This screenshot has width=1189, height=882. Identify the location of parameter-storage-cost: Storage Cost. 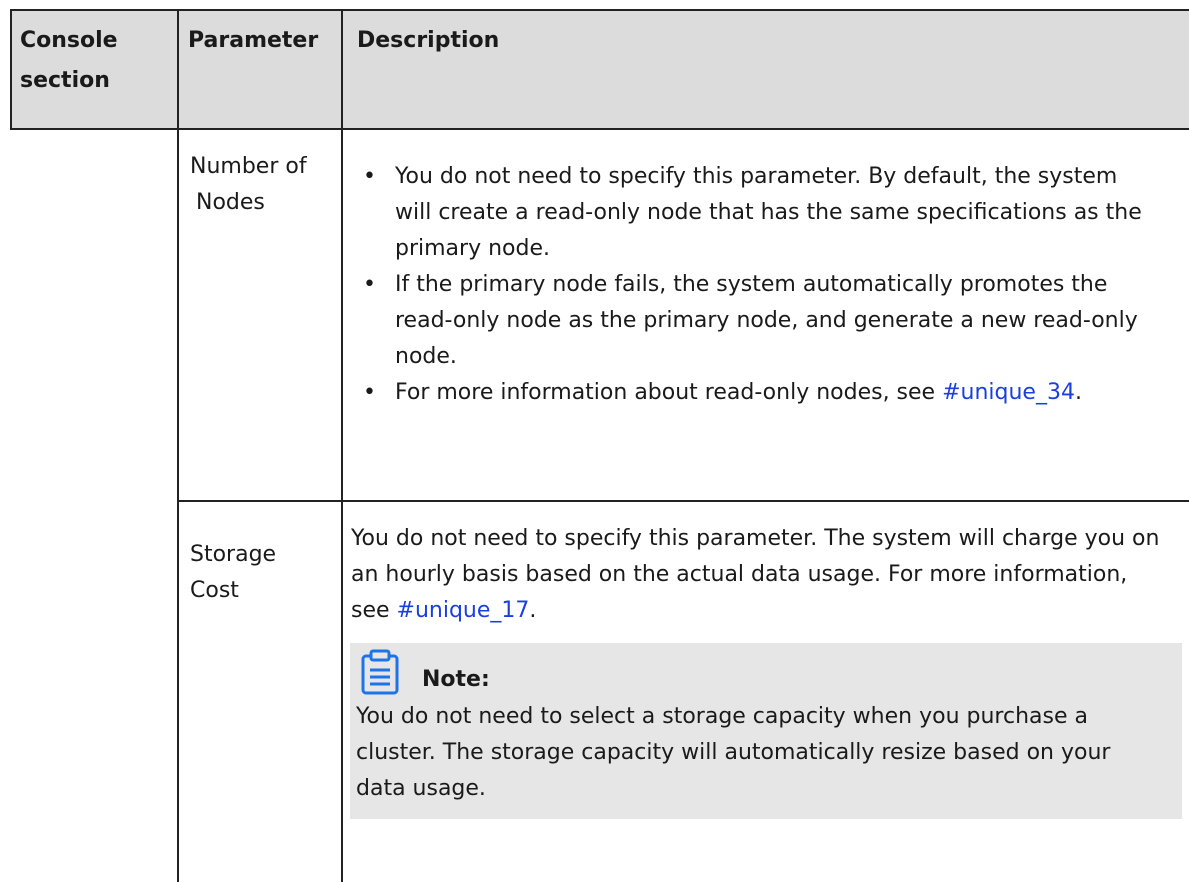
(265, 573).